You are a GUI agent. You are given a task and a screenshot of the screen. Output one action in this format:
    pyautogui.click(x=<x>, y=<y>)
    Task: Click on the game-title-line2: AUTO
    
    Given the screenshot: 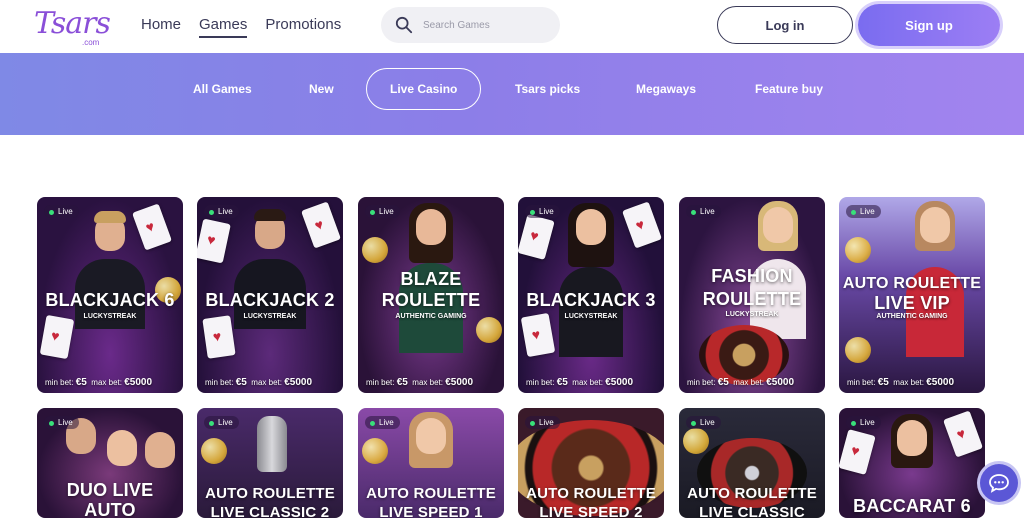 What is the action you would take?
    pyautogui.click(x=110, y=509)
    